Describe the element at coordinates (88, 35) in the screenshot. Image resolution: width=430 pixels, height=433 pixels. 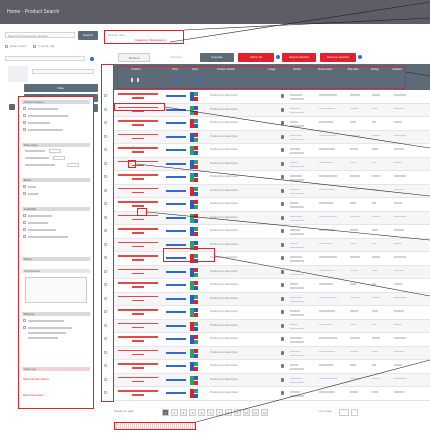
I see `search-button: Search` at that location.